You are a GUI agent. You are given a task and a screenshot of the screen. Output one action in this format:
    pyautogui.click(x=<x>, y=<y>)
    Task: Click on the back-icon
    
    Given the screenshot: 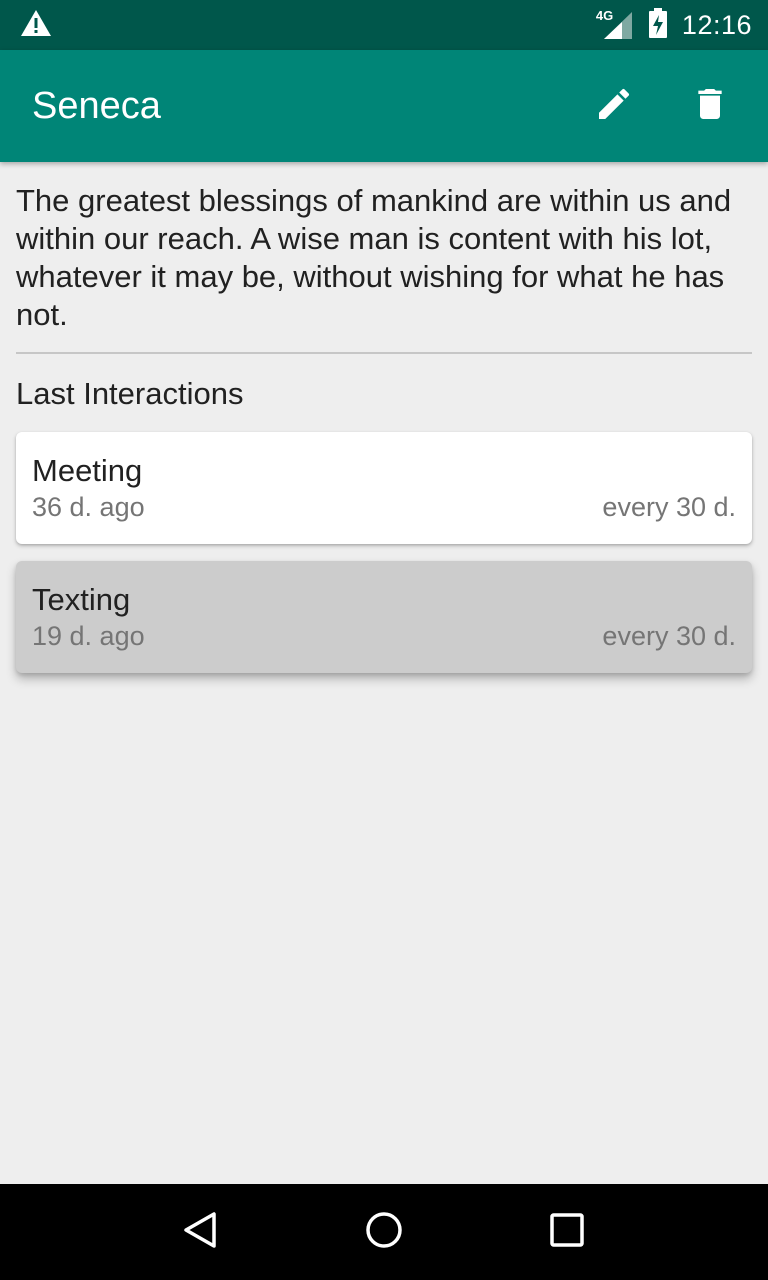 What is the action you would take?
    pyautogui.click(x=201, y=1232)
    